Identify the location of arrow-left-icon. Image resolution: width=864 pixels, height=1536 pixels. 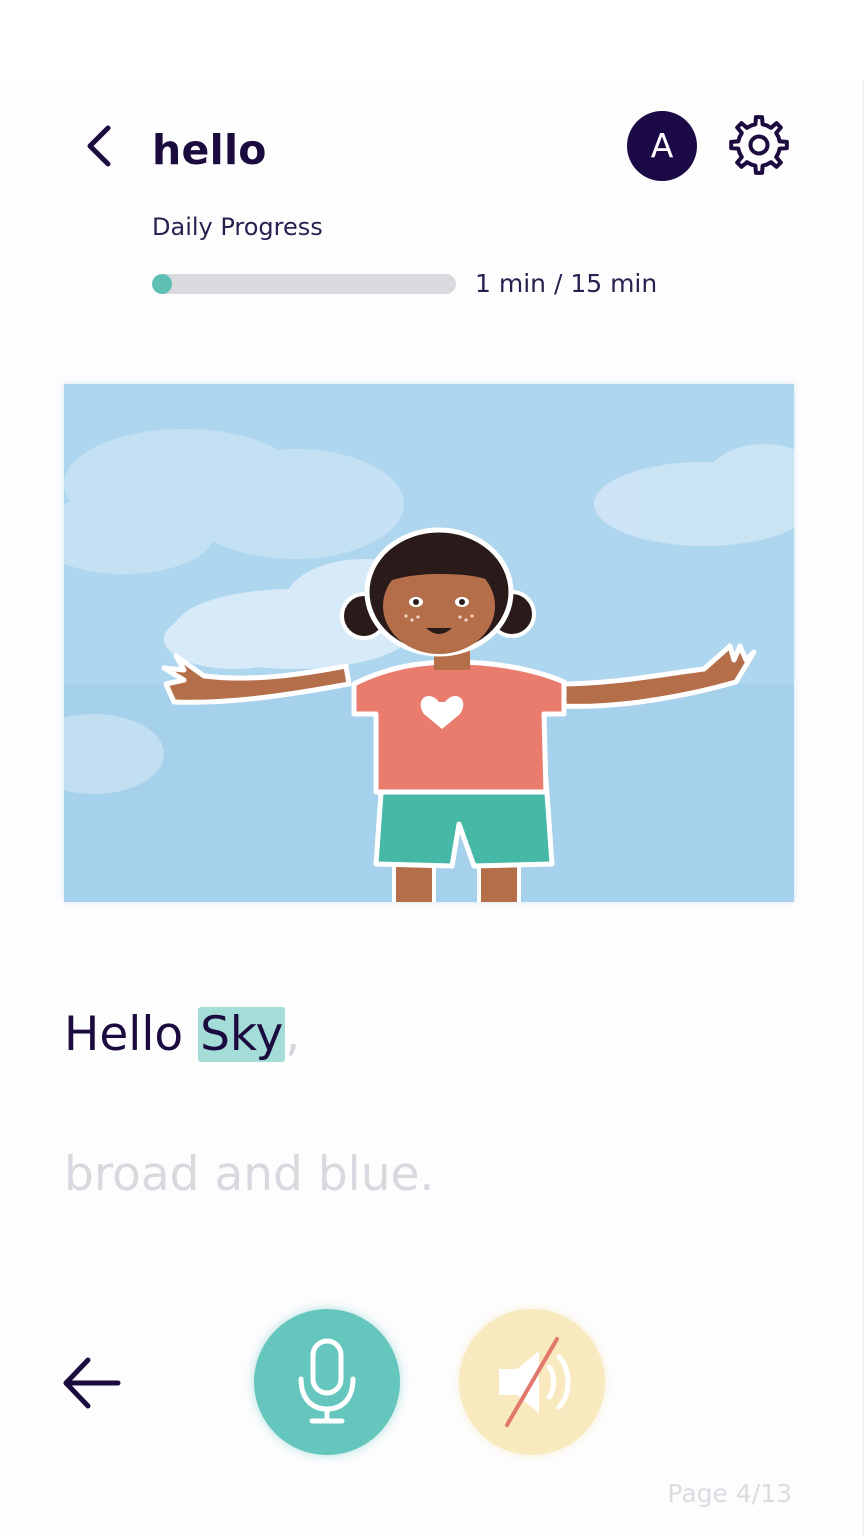
(92, 1383).